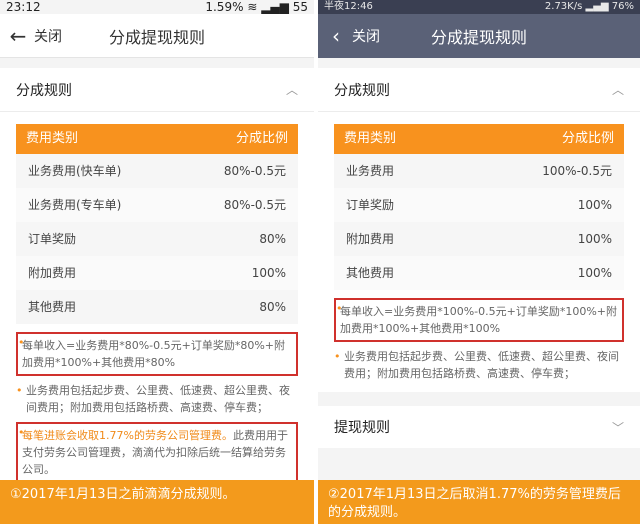 The image size is (640, 524). Describe the element at coordinates (479, 502) in the screenshot. I see `caption-right: ②2017年1月13日之后取消1.77%的劳务管理费后的分成规则。` at that location.